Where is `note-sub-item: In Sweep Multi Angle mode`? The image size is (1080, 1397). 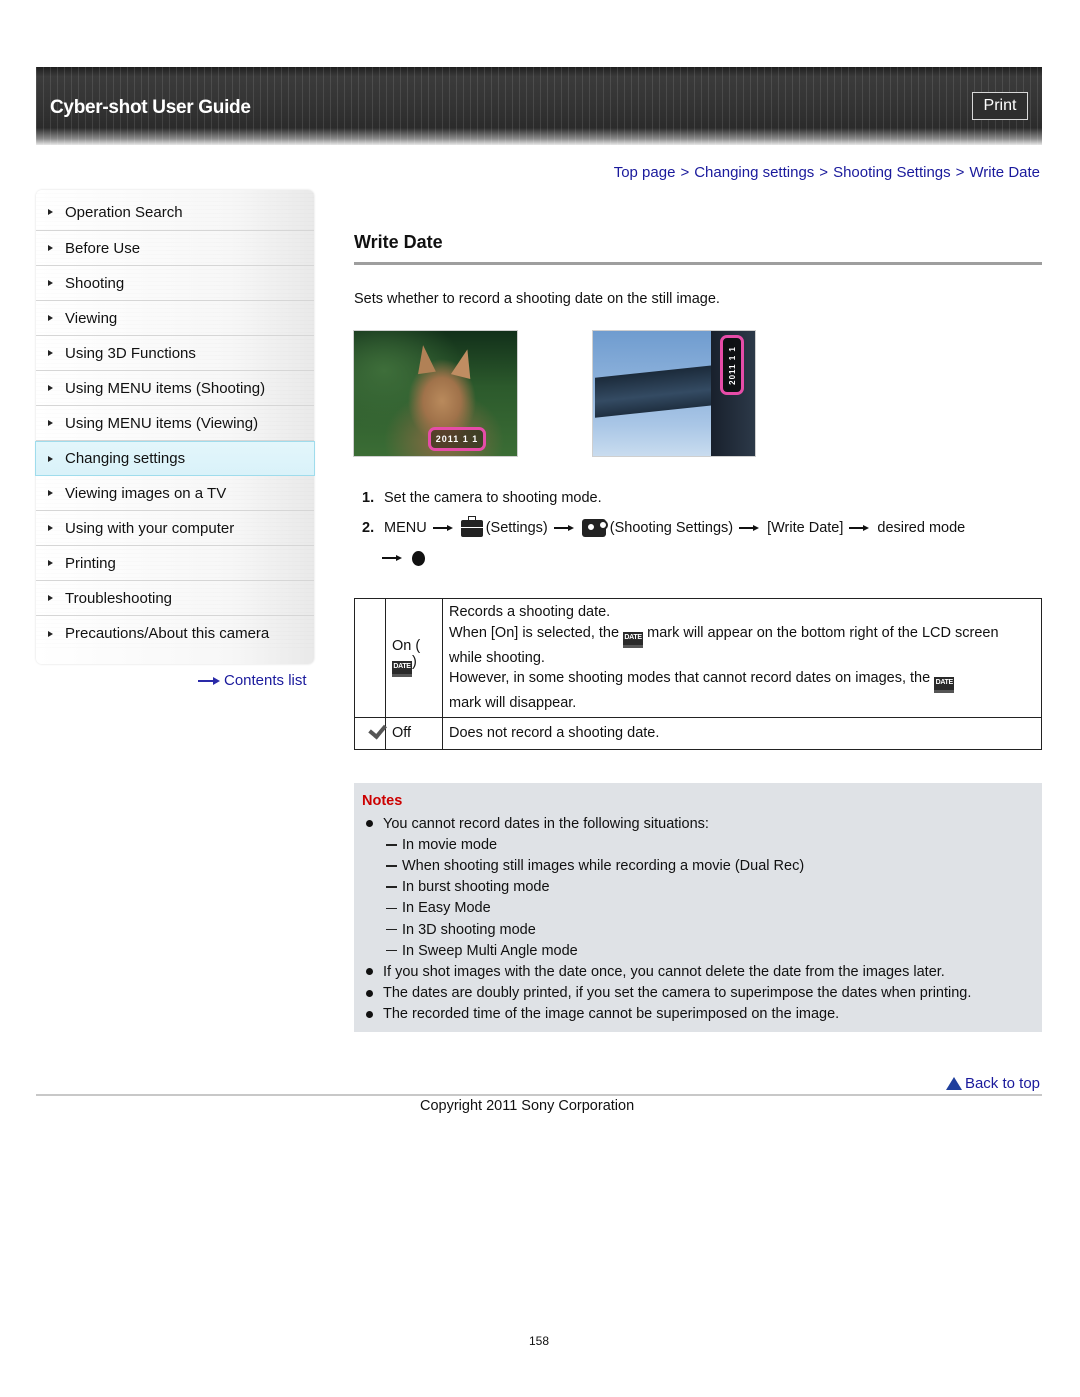
note-sub-item: In Sweep Multi Angle mode is located at coordinates (702, 950).